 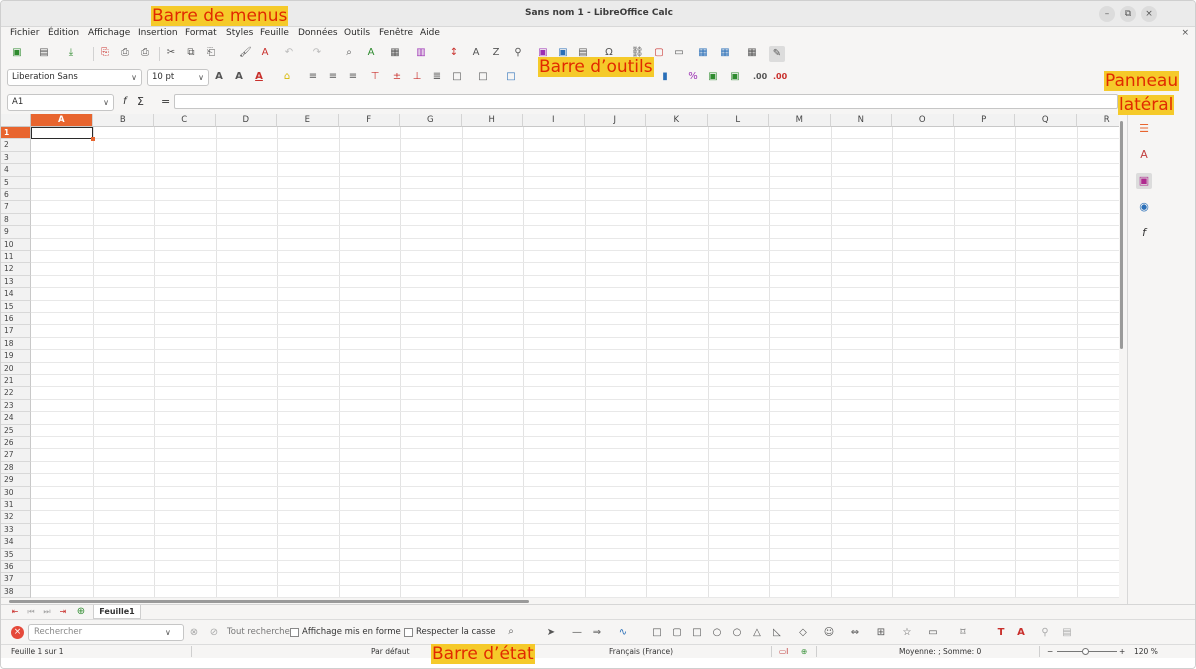 What do you see at coordinates (390, 651) in the screenshot?
I see `page-style: Par défaut` at bounding box center [390, 651].